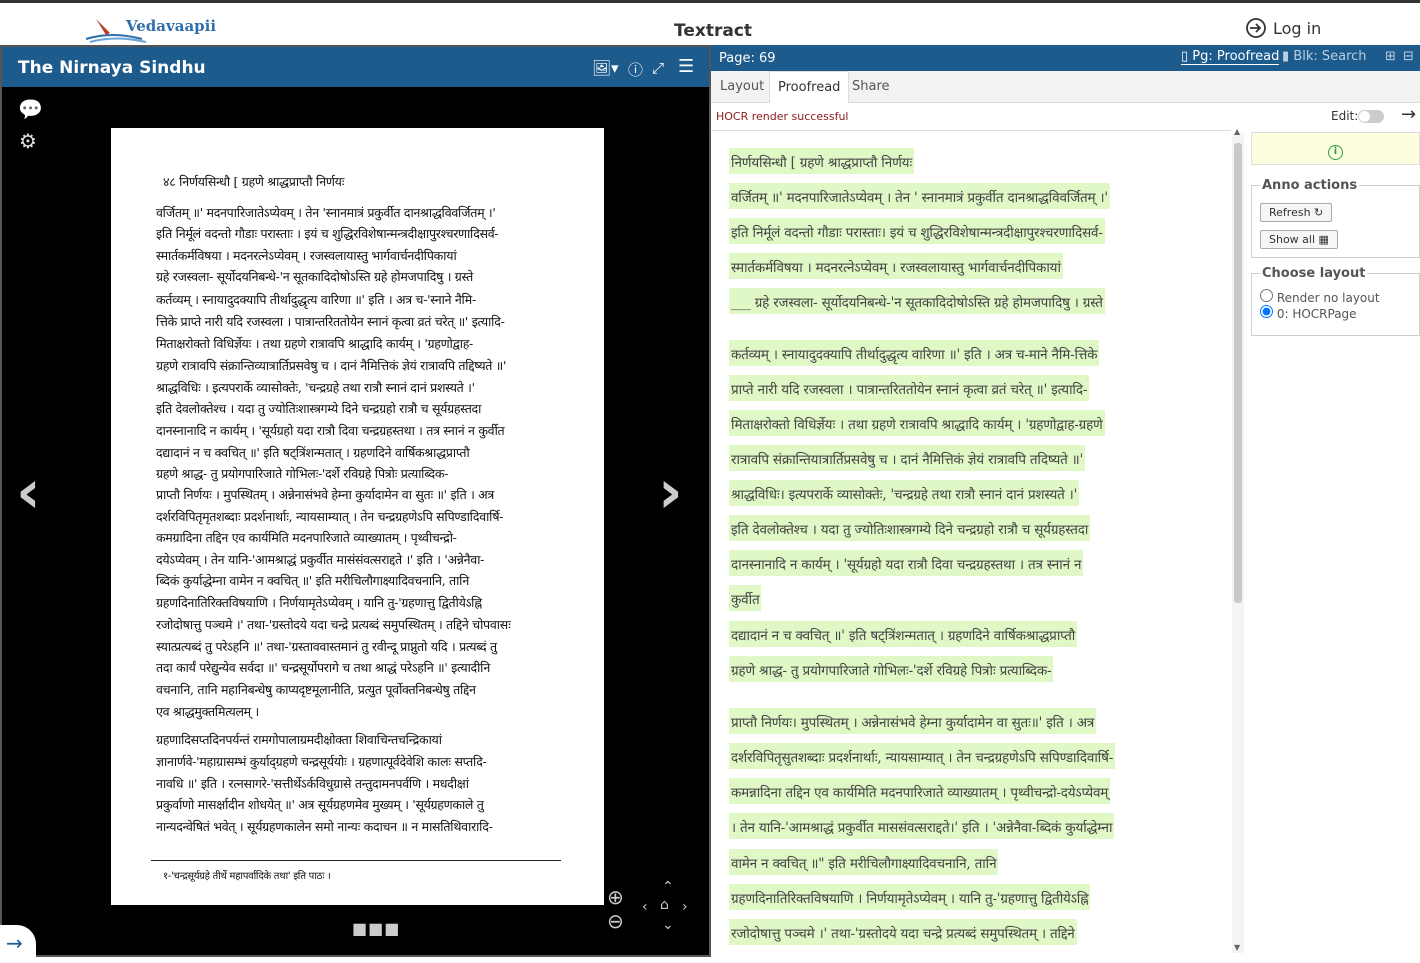  What do you see at coordinates (1408, 114) in the screenshot?
I see `expand-arrow-icon: →` at bounding box center [1408, 114].